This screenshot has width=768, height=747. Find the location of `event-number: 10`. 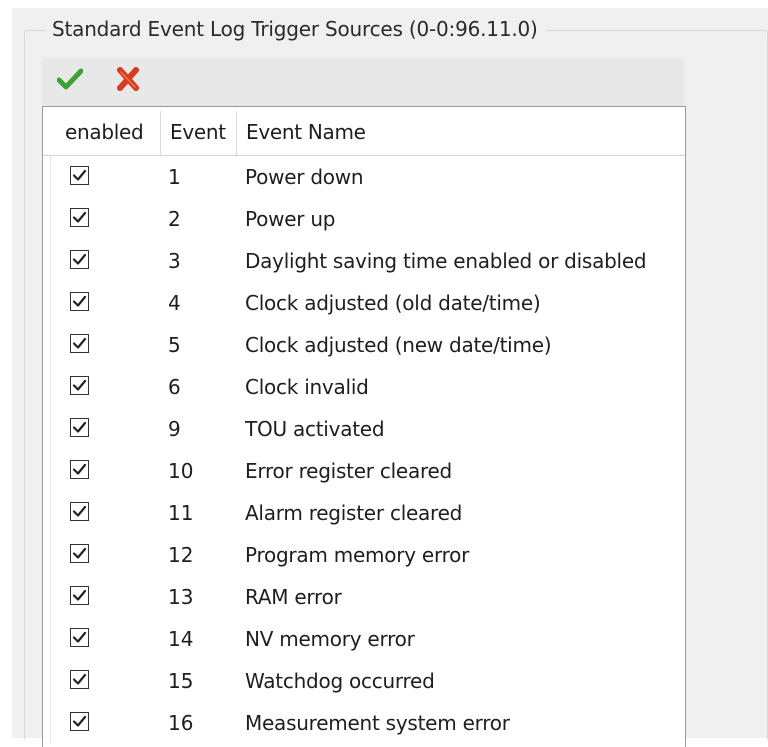

event-number: 10 is located at coordinates (181, 471).